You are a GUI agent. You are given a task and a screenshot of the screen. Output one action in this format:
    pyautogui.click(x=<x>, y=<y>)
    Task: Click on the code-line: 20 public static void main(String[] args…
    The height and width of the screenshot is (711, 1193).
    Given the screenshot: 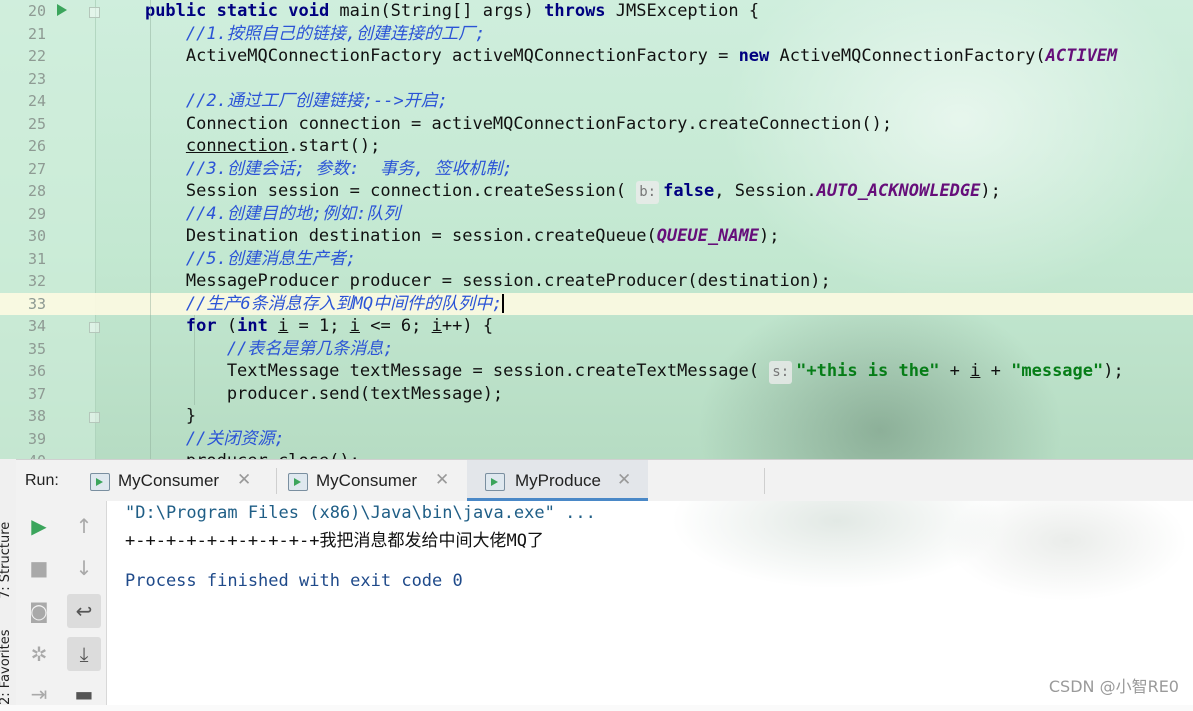 What is the action you would take?
    pyautogui.click(x=596, y=11)
    